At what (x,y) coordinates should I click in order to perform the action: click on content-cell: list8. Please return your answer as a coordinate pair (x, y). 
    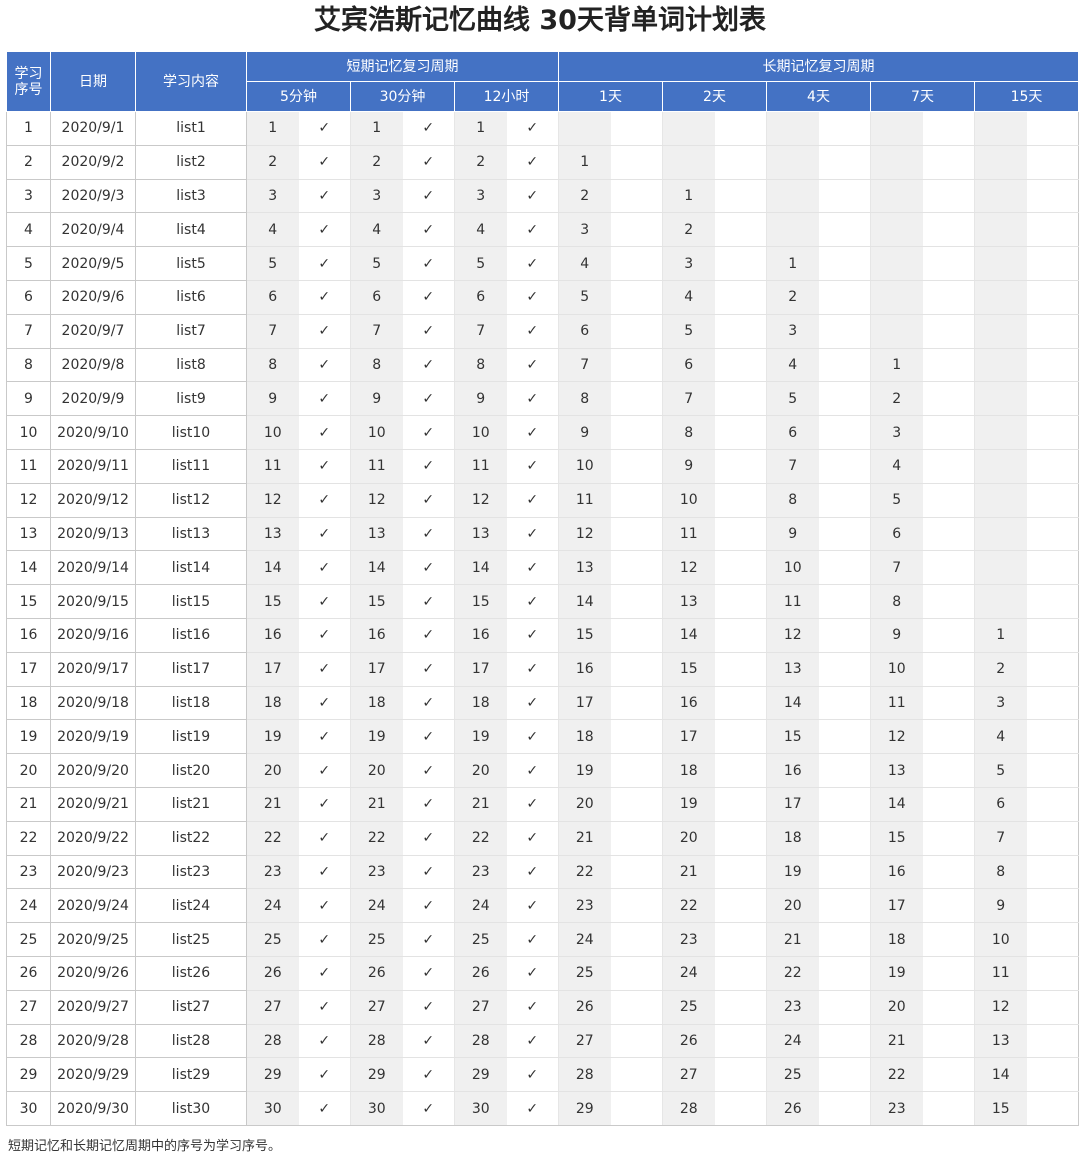
    Looking at the image, I should click on (191, 365).